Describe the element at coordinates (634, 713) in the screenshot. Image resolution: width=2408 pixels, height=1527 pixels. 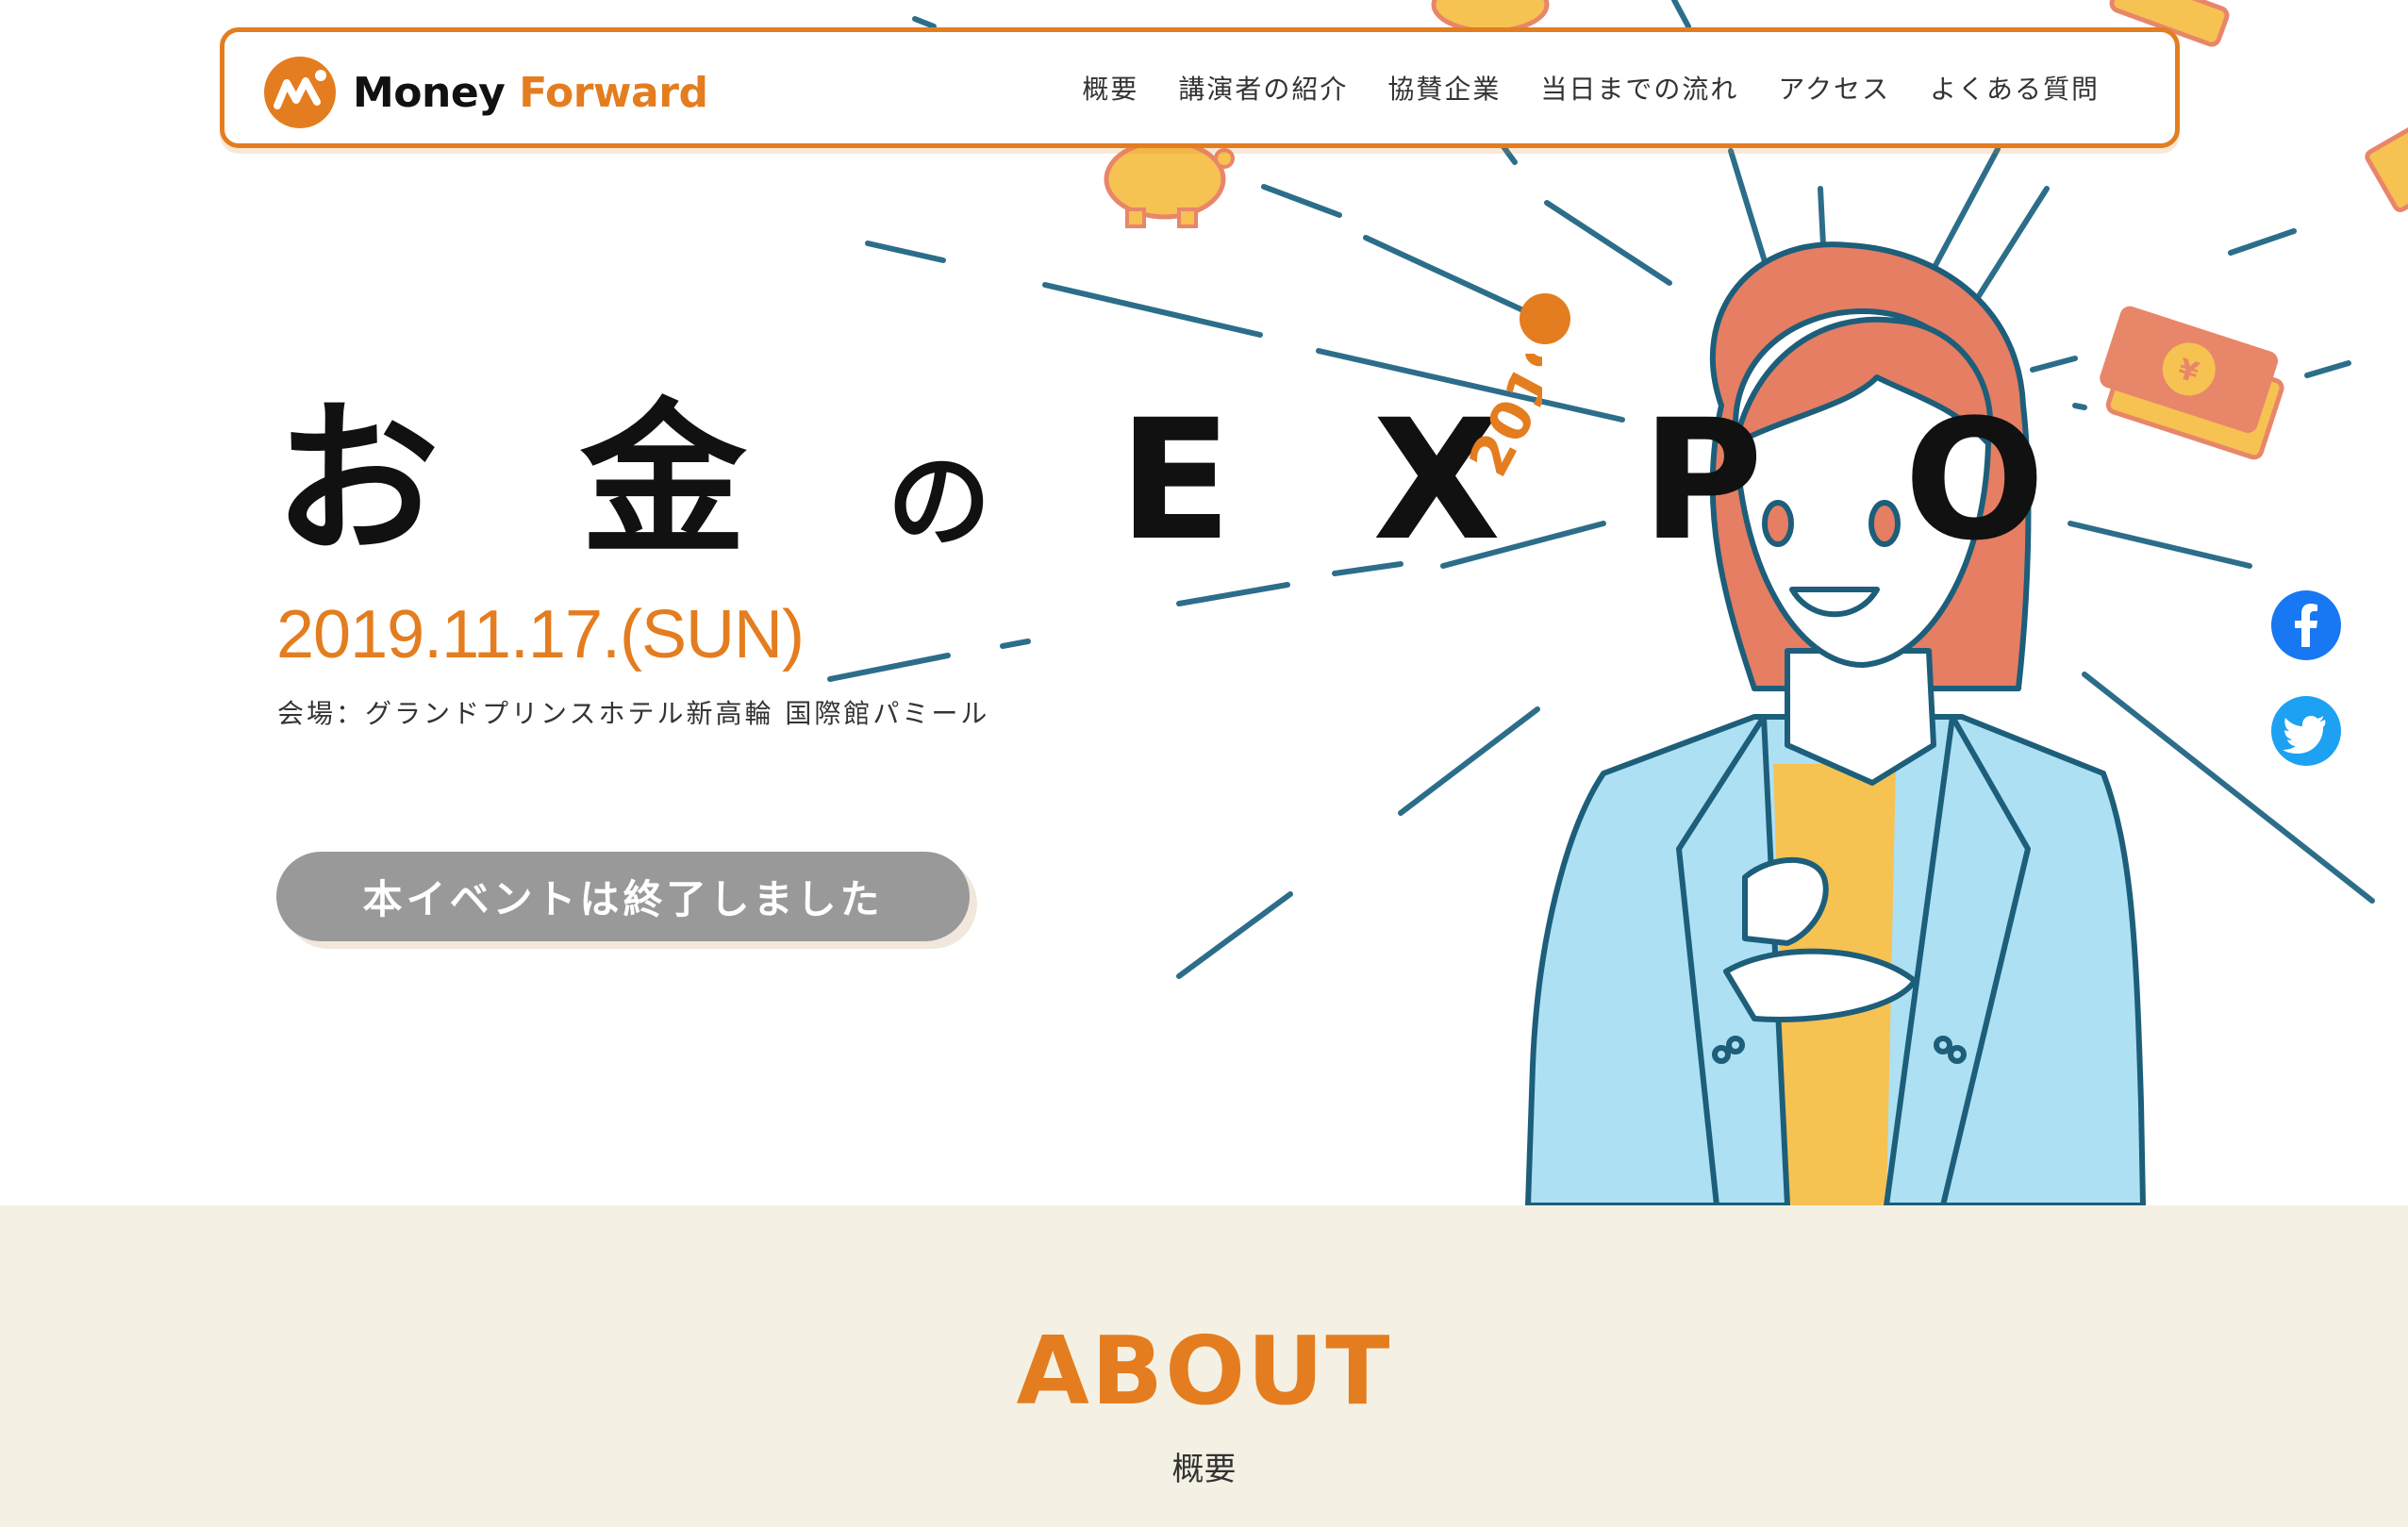
I see `event-venue: 会場：グランドプリンスホテル新高輪 国際館パミール` at that location.